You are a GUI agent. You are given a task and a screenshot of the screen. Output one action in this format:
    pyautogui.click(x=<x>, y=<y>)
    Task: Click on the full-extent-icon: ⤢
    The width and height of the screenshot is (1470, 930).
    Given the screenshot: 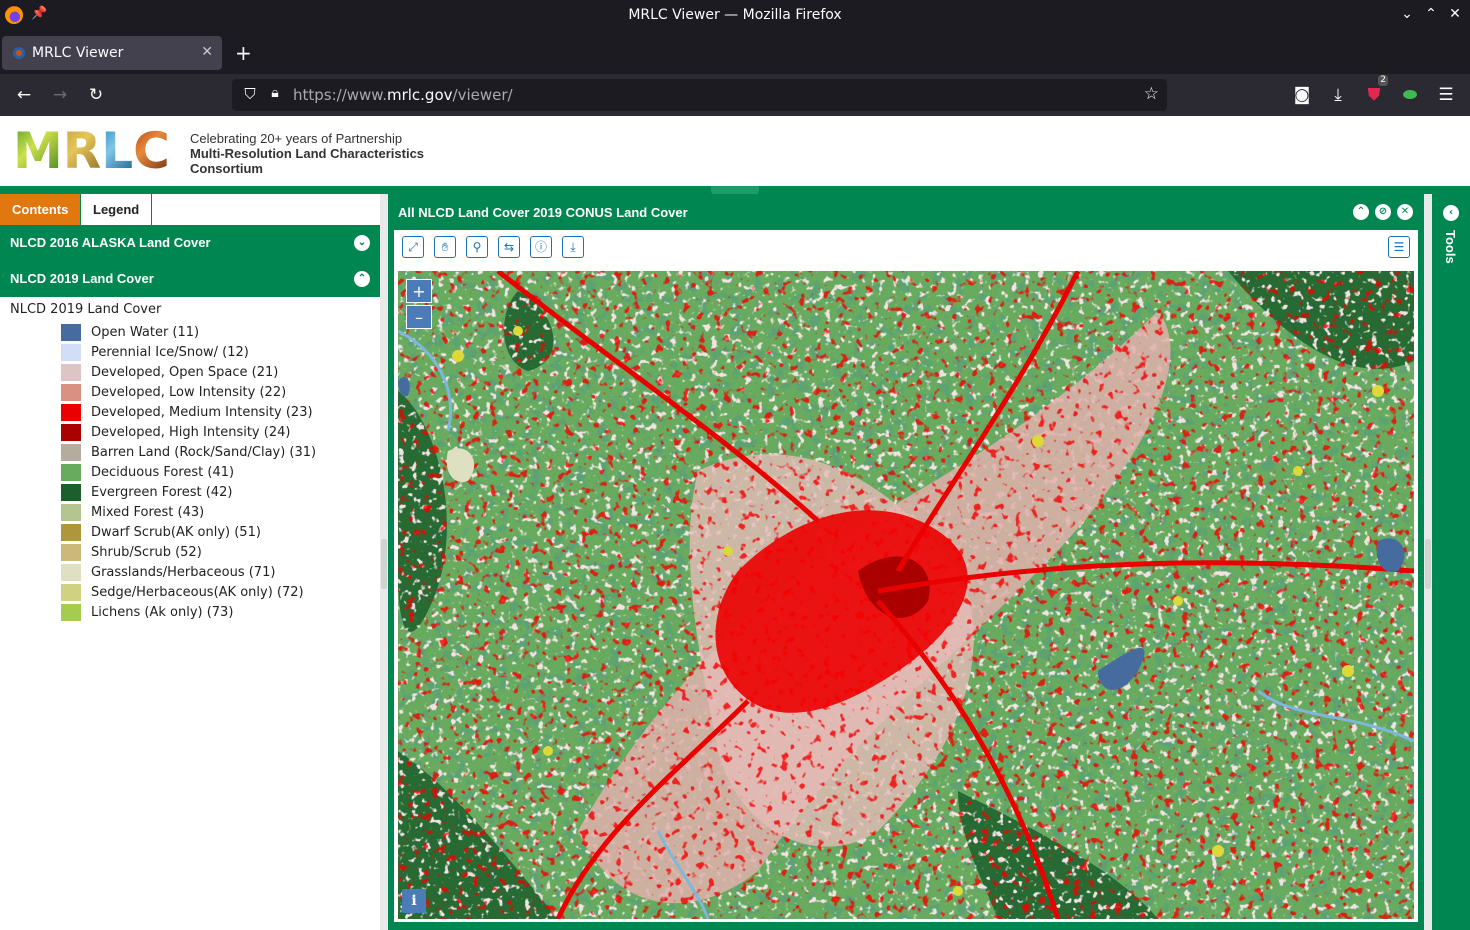 What is the action you would take?
    pyautogui.click(x=413, y=247)
    